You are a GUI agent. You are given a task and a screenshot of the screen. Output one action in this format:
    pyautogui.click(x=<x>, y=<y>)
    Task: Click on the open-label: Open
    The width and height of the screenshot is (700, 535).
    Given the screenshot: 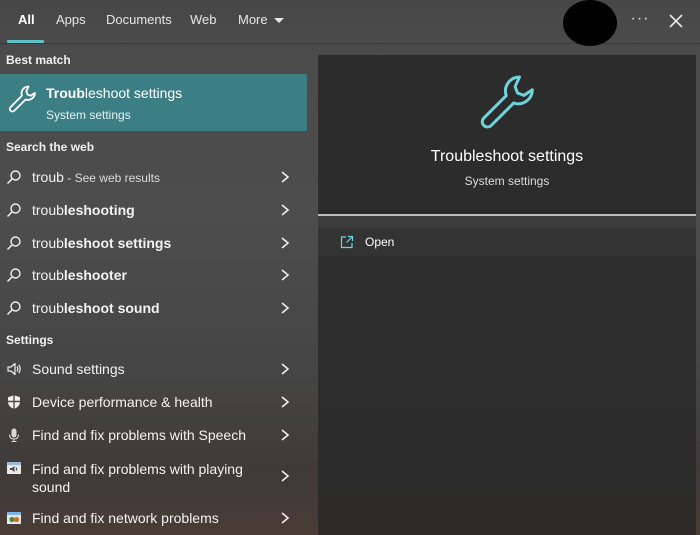 What is the action you would take?
    pyautogui.click(x=380, y=242)
    